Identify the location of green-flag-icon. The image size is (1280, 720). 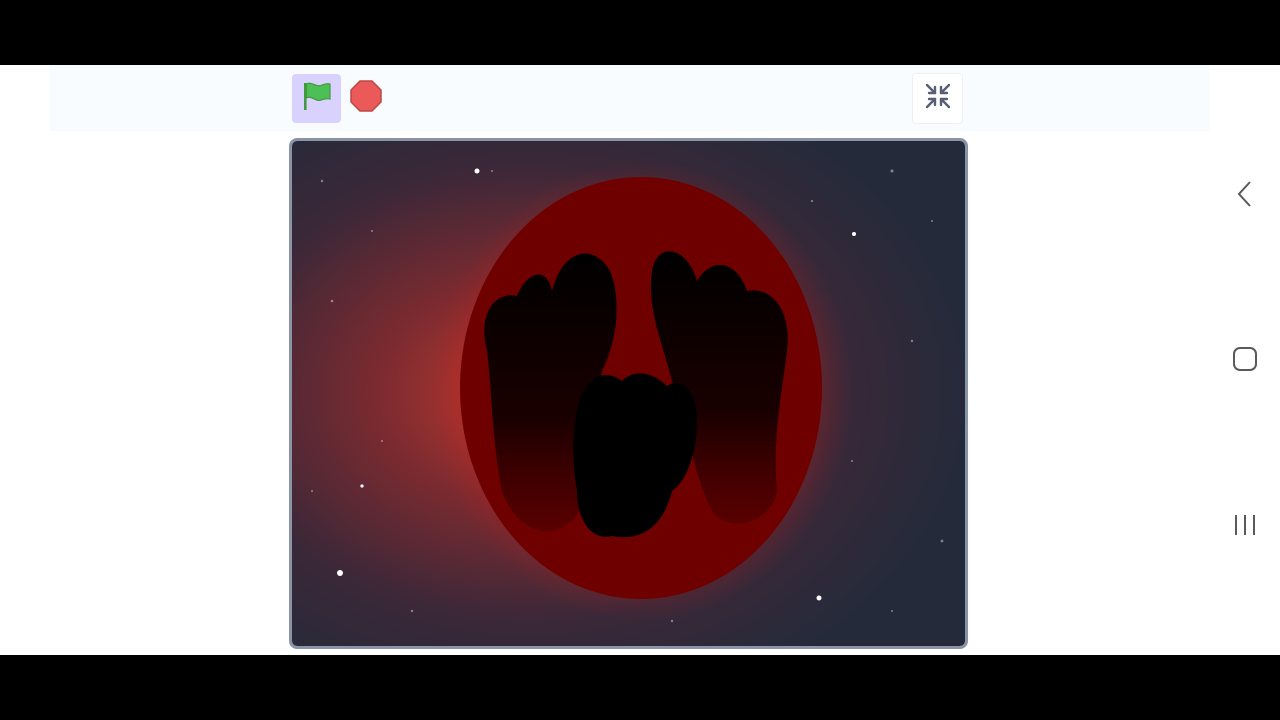
(317, 98).